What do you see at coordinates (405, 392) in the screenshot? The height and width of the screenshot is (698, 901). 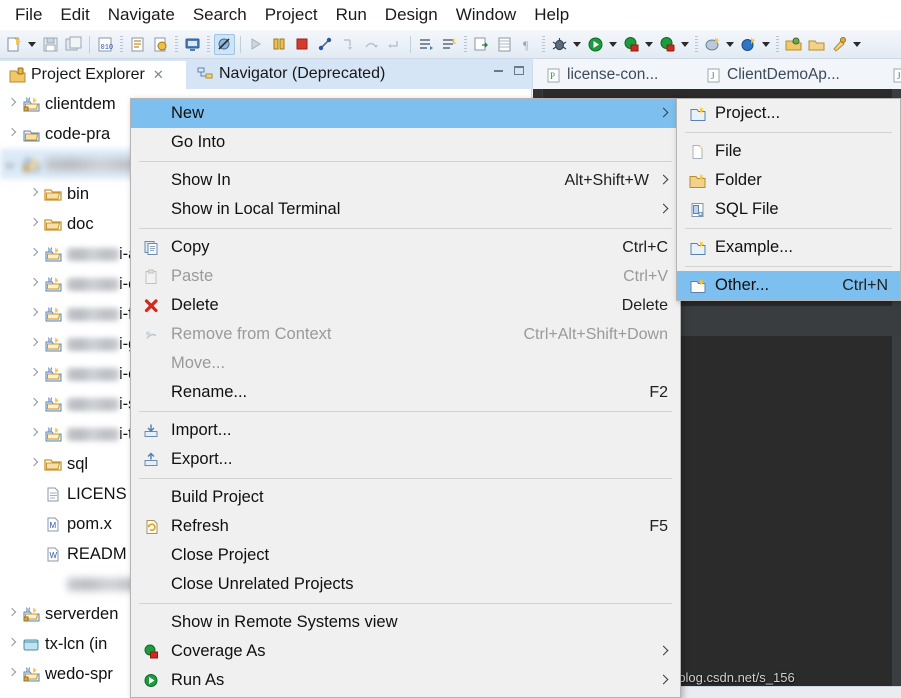 I see `menu-item-rename: Rename... F2` at bounding box center [405, 392].